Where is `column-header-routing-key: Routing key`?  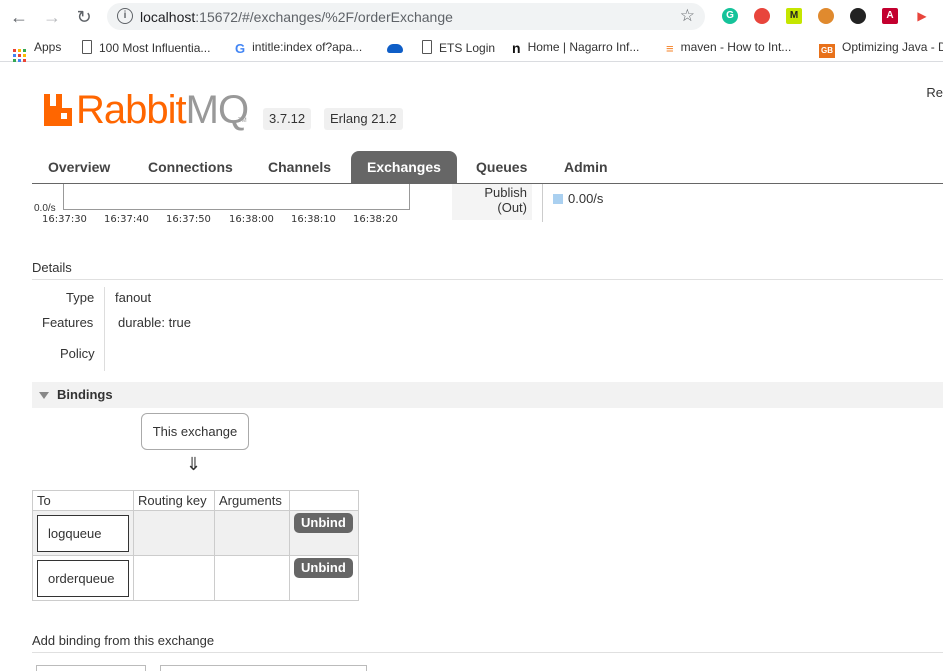
column-header-routing-key: Routing key is located at coordinates (174, 500).